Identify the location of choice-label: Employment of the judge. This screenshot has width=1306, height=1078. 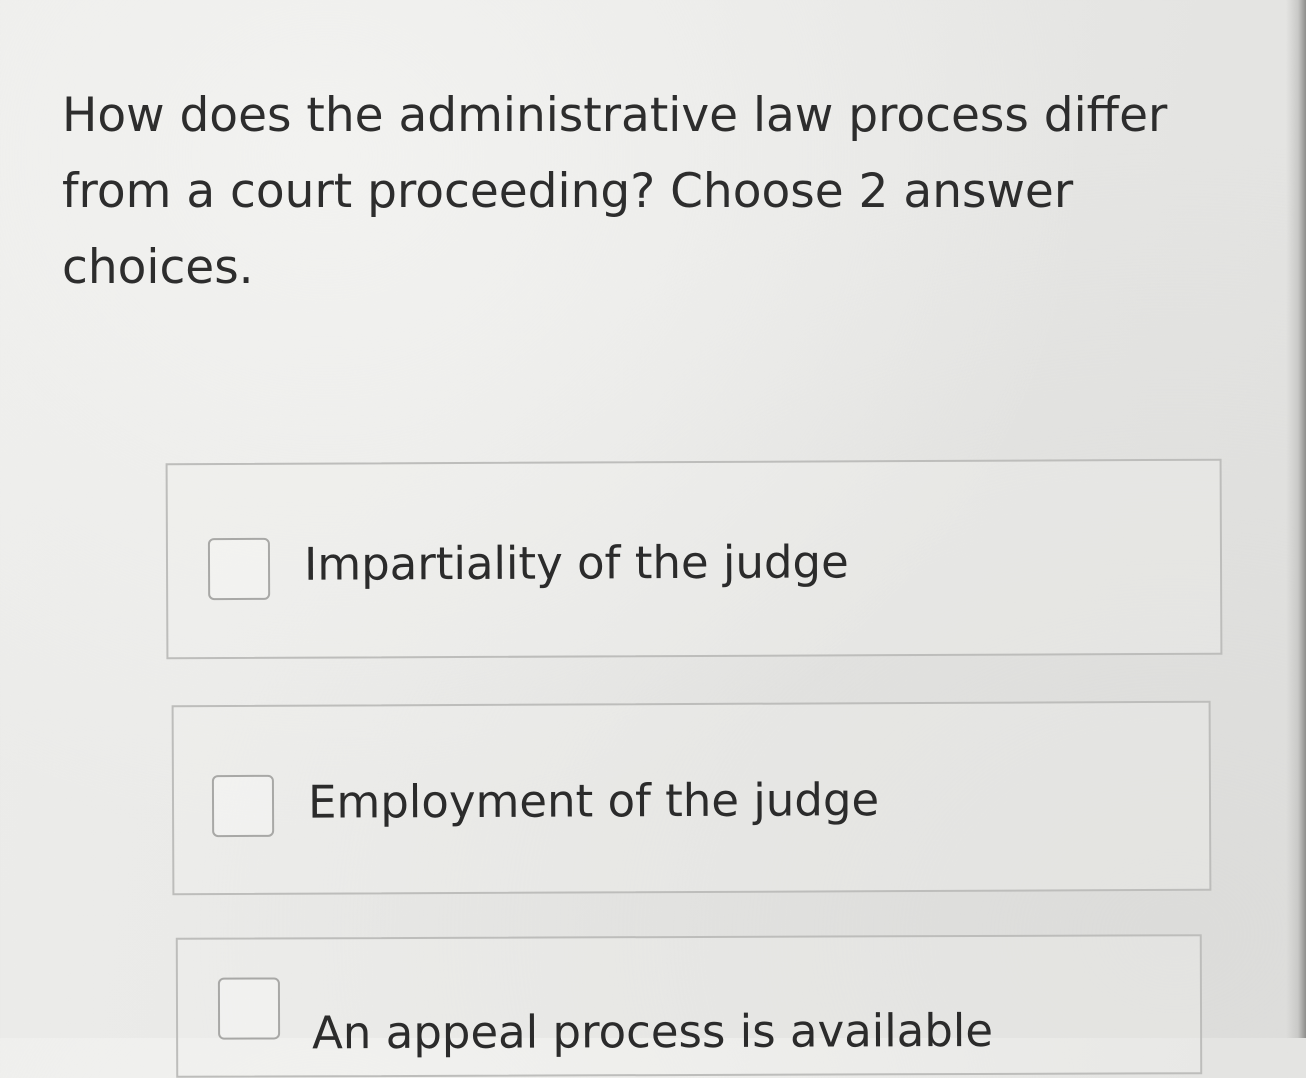
(593, 801).